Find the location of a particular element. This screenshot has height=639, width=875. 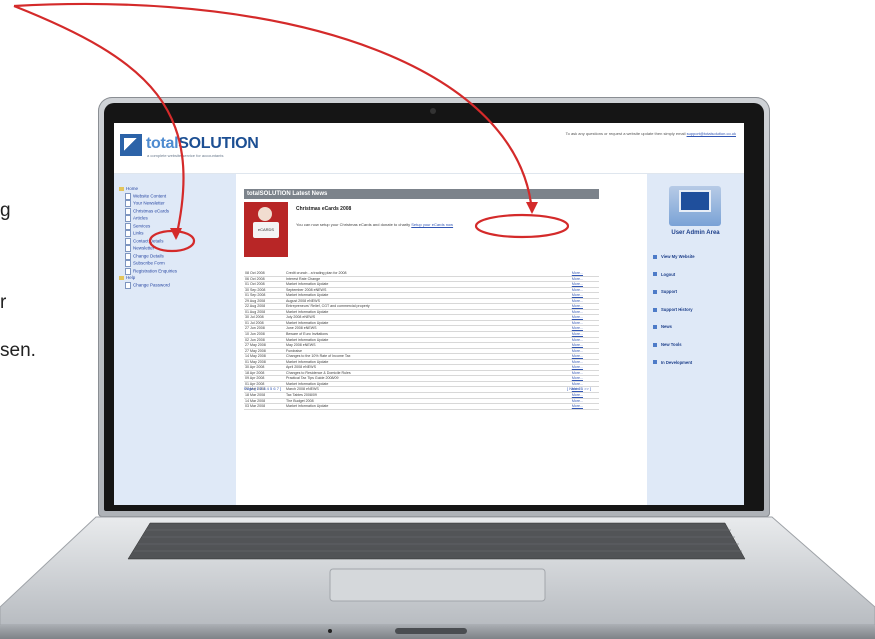

tree-item-label: Home is located at coordinates (132, 188).